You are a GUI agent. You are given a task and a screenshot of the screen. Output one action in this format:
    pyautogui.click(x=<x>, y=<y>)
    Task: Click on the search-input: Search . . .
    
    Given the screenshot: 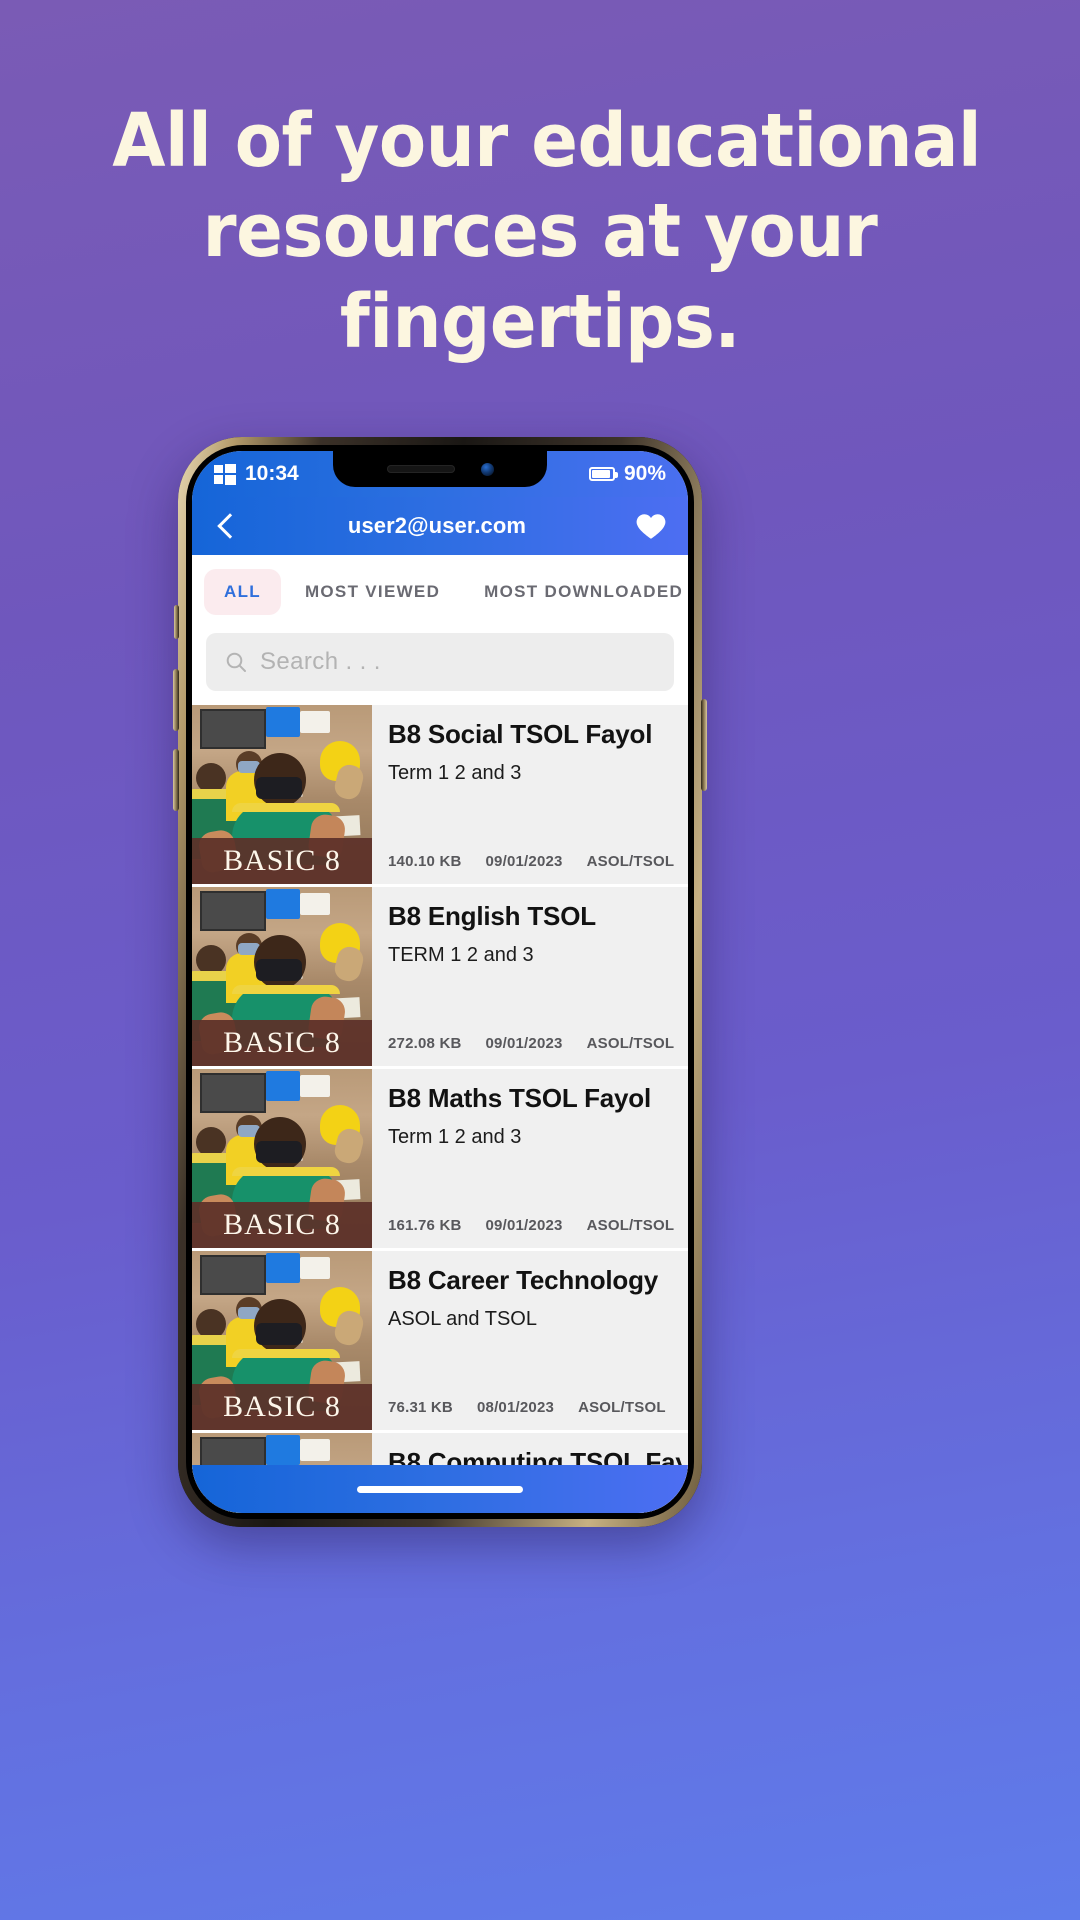 What is the action you would take?
    pyautogui.click(x=440, y=662)
    